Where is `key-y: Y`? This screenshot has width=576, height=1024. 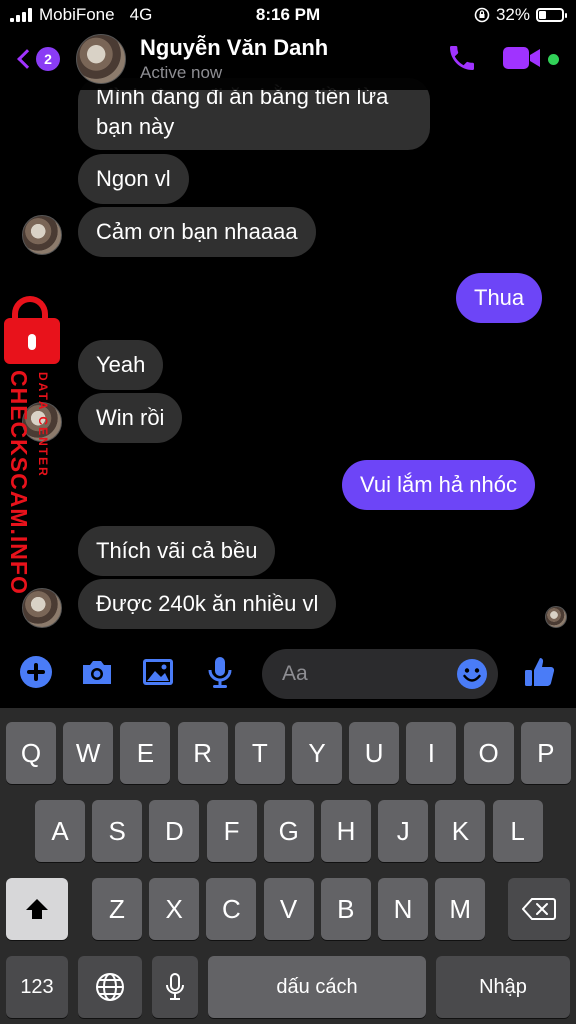 key-y: Y is located at coordinates (317, 753).